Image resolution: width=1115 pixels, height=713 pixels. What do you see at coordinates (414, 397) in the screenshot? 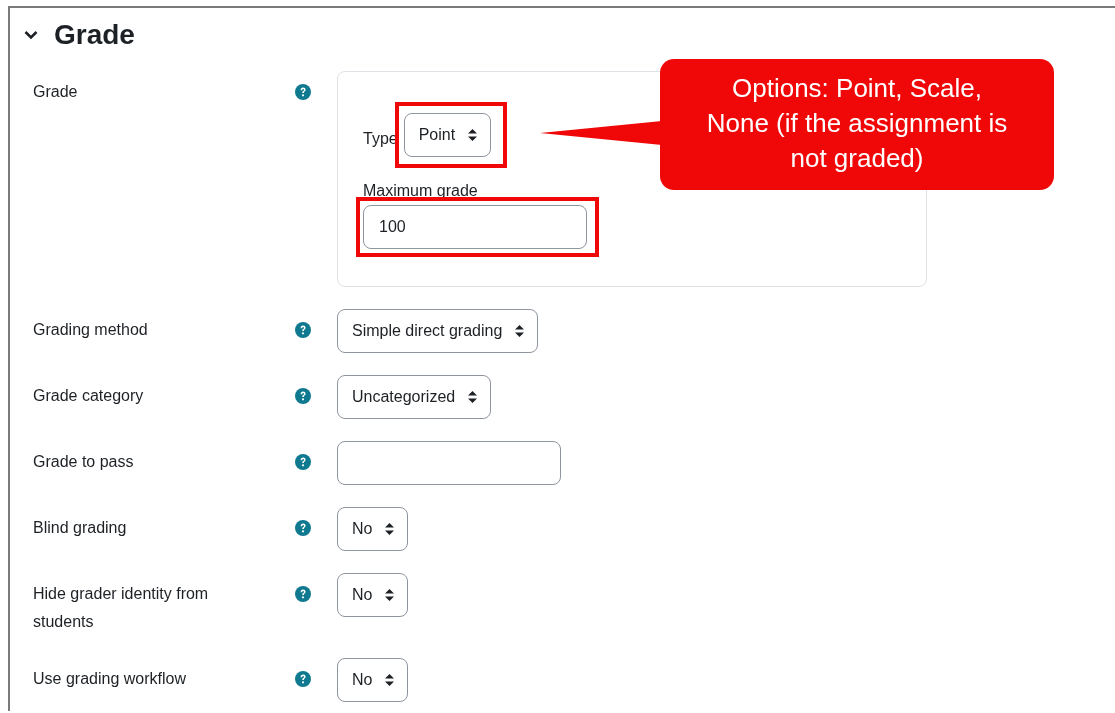
I see `select-dropdown: Uncategorized` at bounding box center [414, 397].